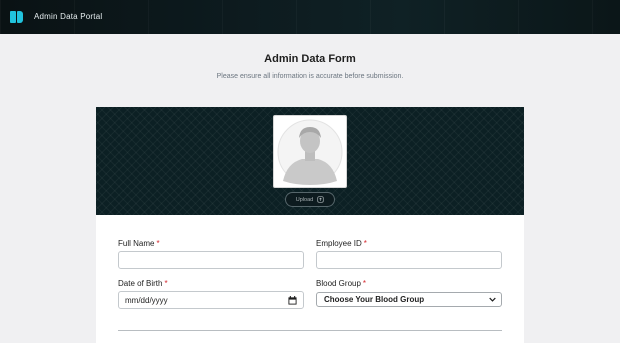 This screenshot has height=343, width=620. I want to click on blood-group-label-text: Blood Group, so click(338, 283).